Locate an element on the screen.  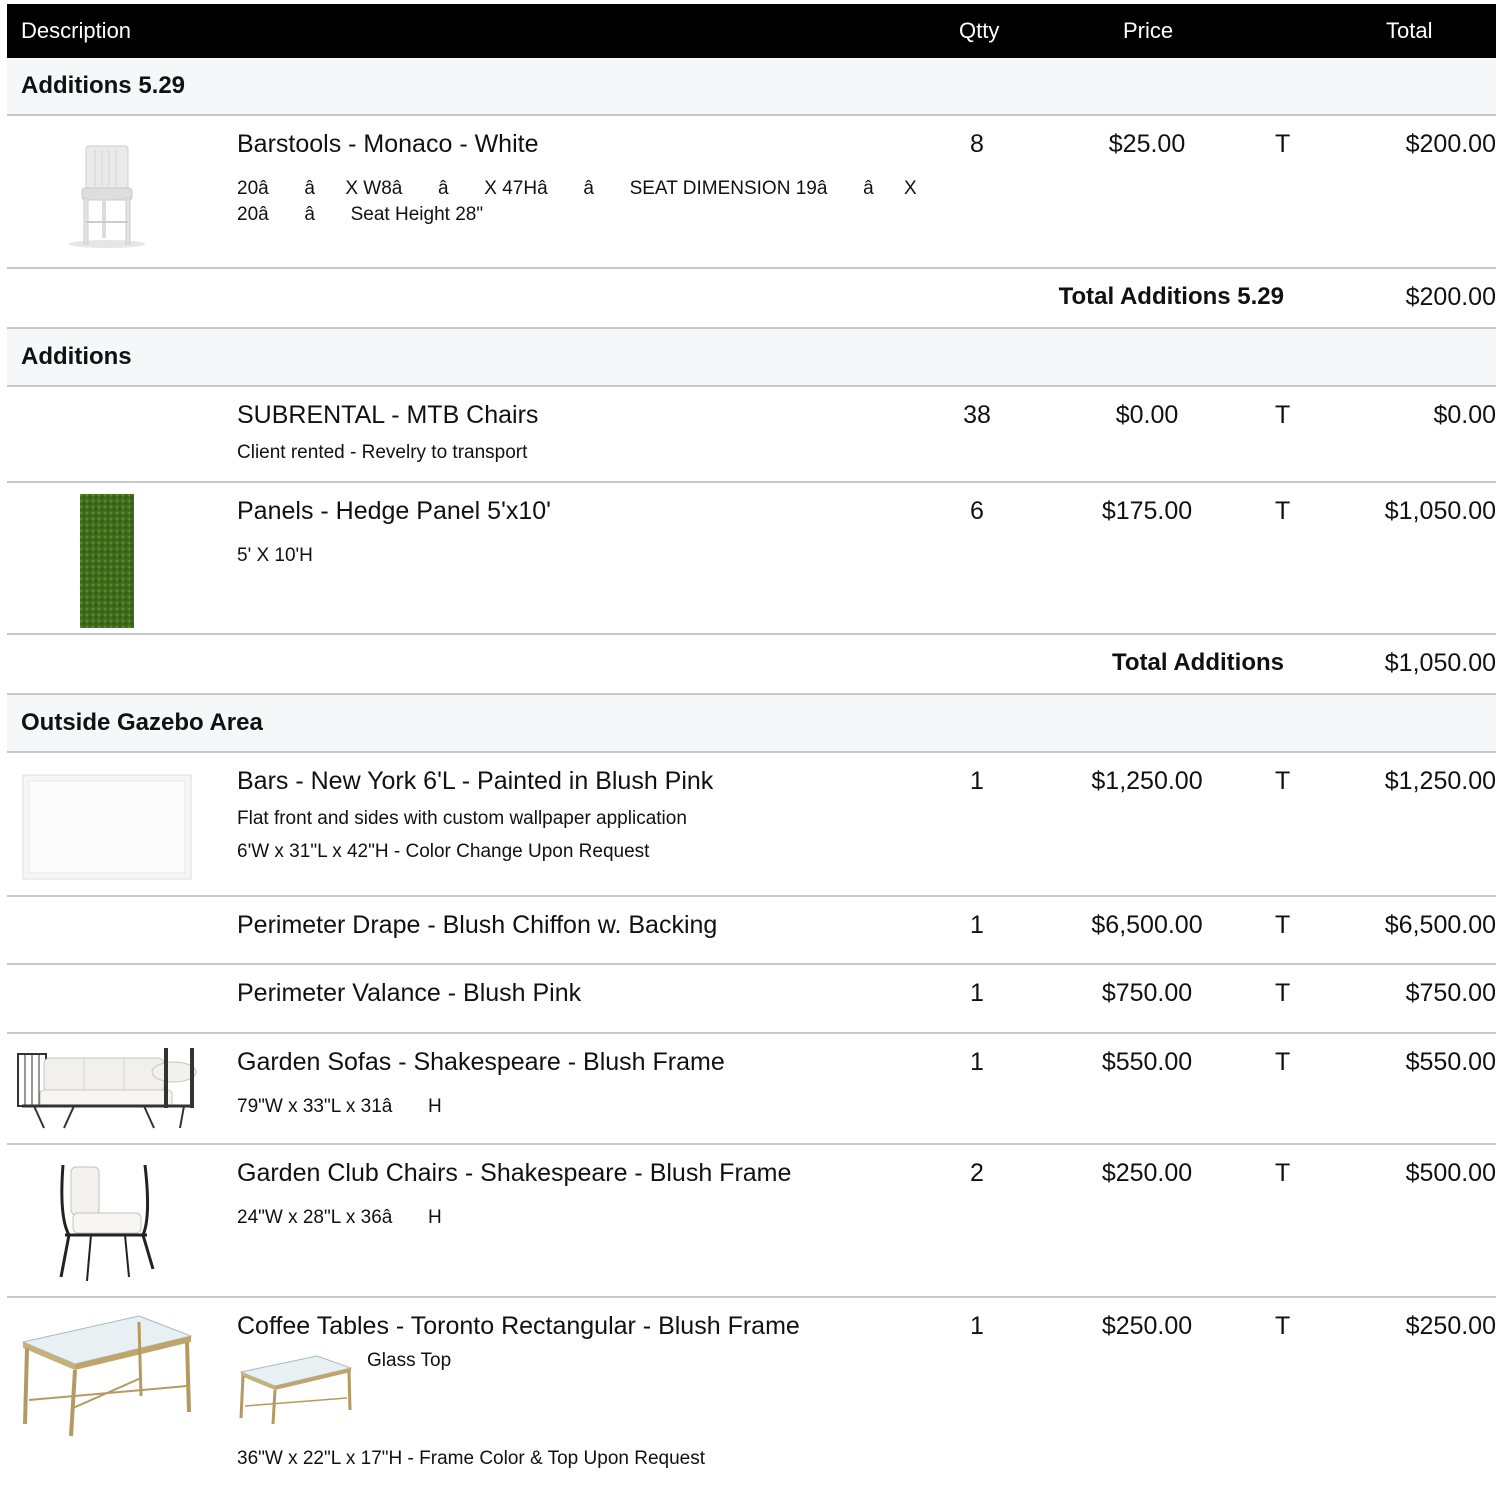
item-total: $1,050.00 is located at coordinates (1440, 511).